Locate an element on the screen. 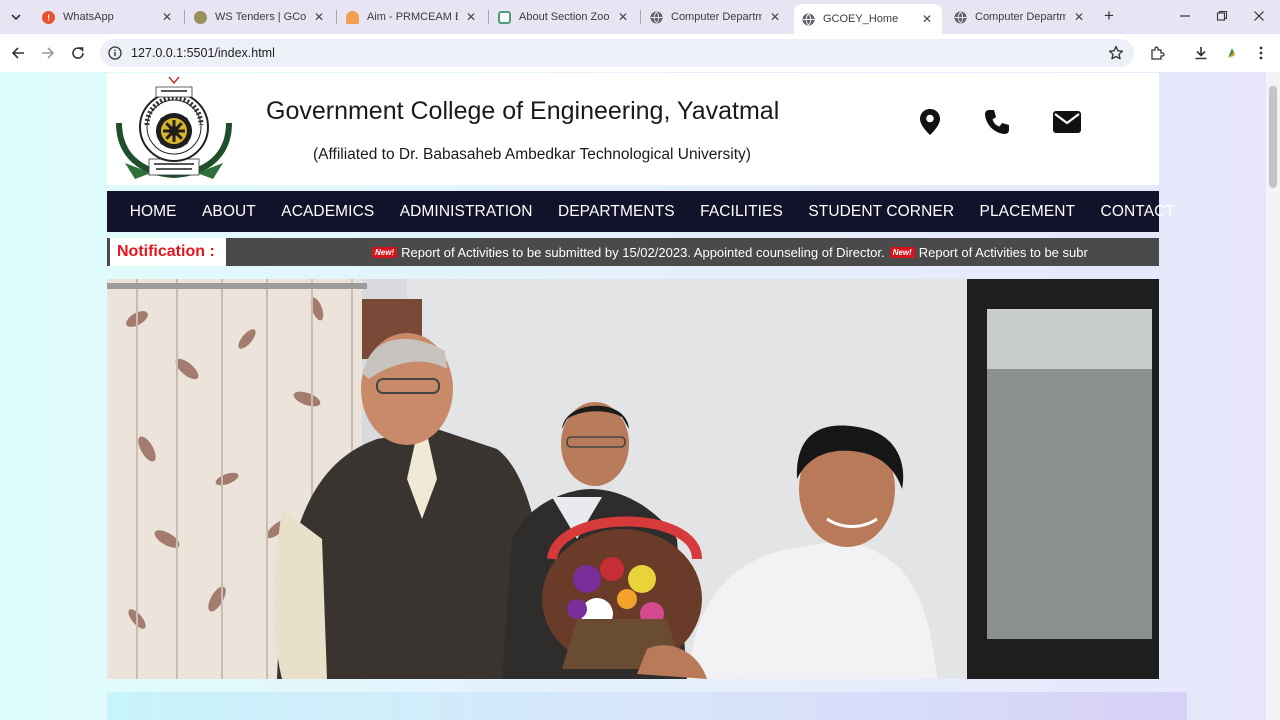 The width and height of the screenshot is (1280, 720). phone-icon is located at coordinates (997, 122).